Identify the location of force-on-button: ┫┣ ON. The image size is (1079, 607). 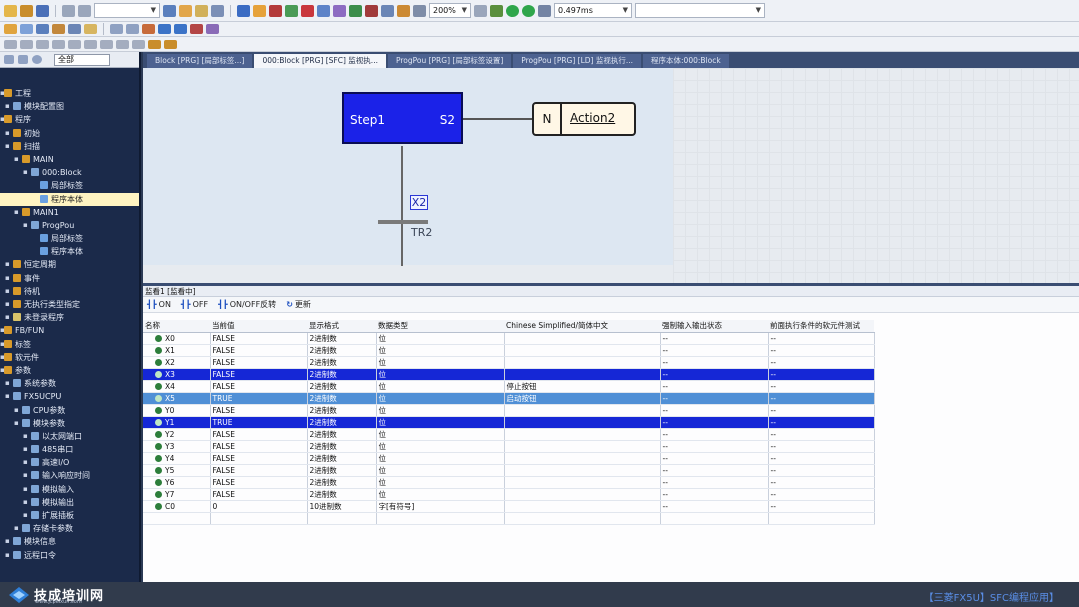
(159, 304).